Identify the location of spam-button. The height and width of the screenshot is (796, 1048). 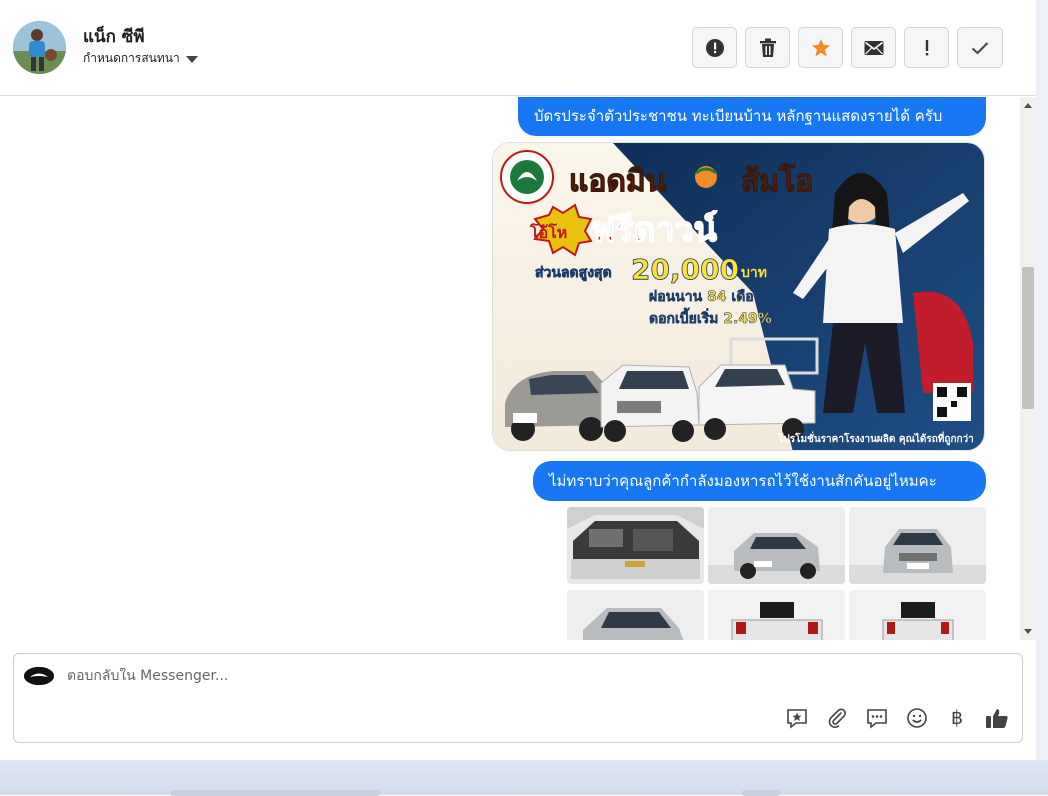
(714, 47).